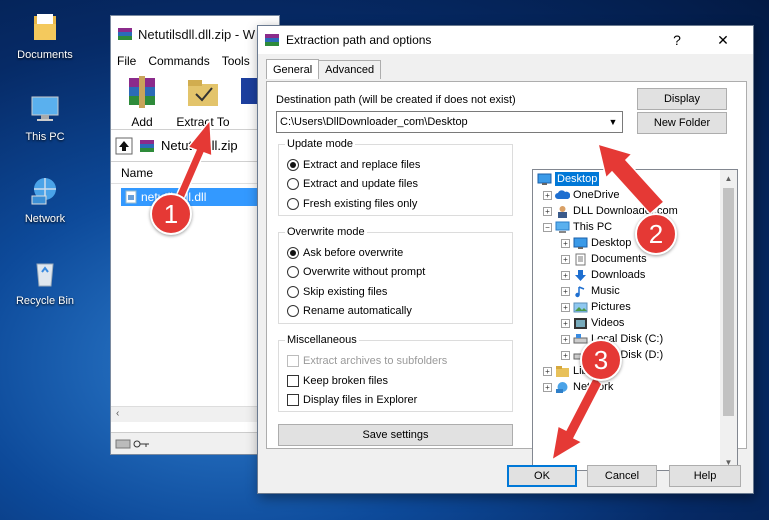 The width and height of the screenshot is (769, 520). Describe the element at coordinates (603, 275) in the screenshot. I see `tree-node-downloads: + Downloads` at that location.